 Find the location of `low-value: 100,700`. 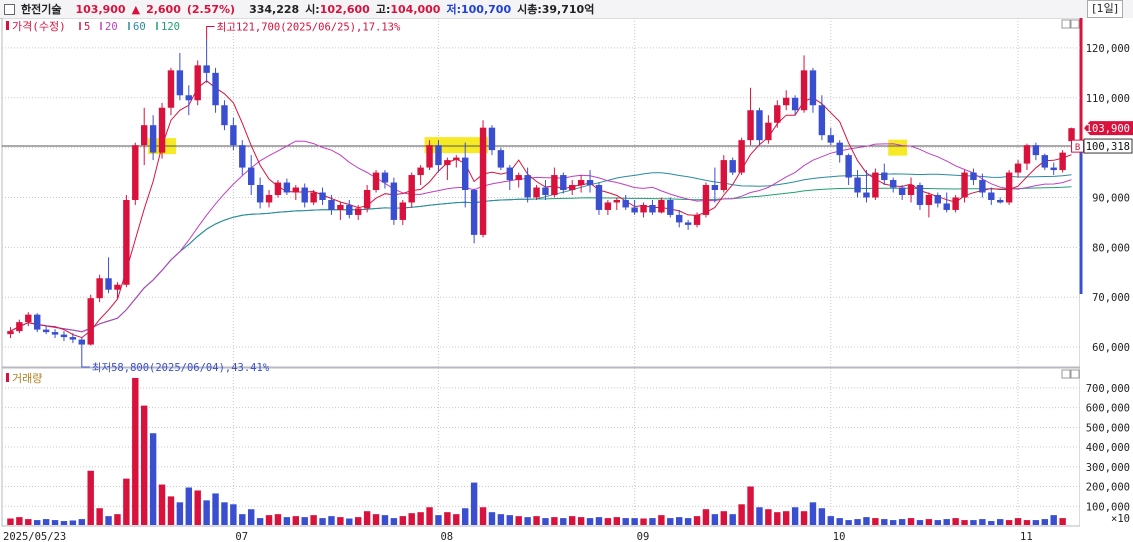

low-value: 100,700 is located at coordinates (486, 9).